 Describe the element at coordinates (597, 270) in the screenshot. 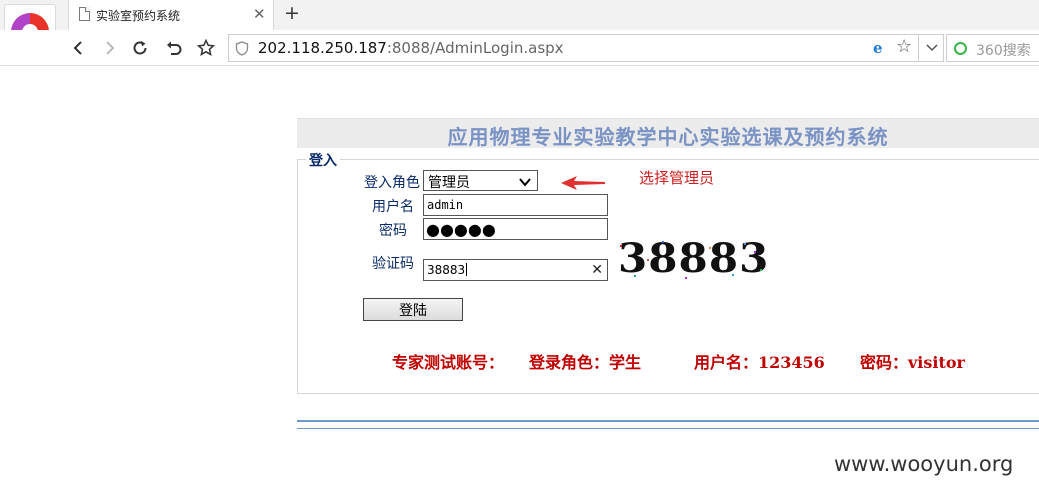

I see `clear-icon: ✕` at that location.